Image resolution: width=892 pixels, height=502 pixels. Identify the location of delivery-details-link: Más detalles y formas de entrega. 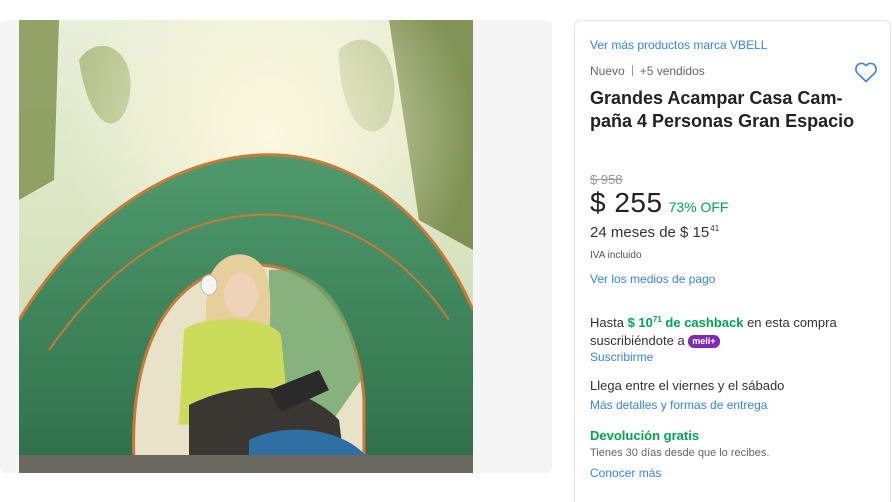
(678, 405).